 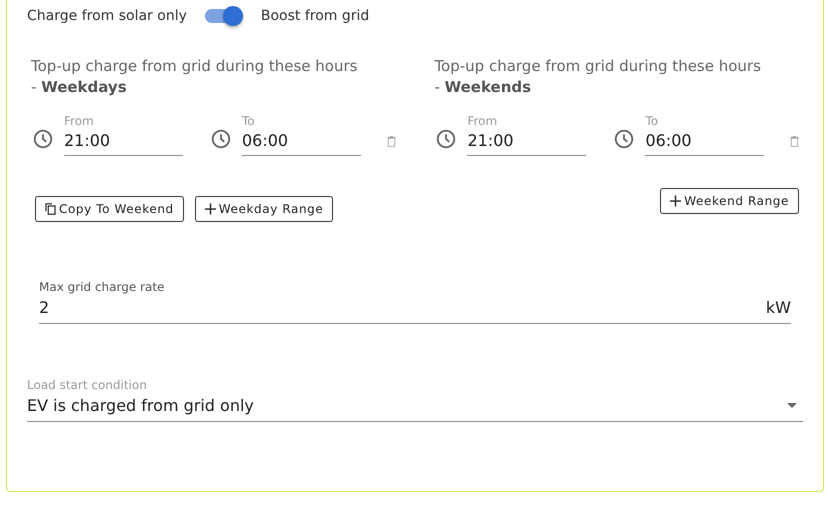 I want to click on outline-button: Weekend Range, so click(x=729, y=201).